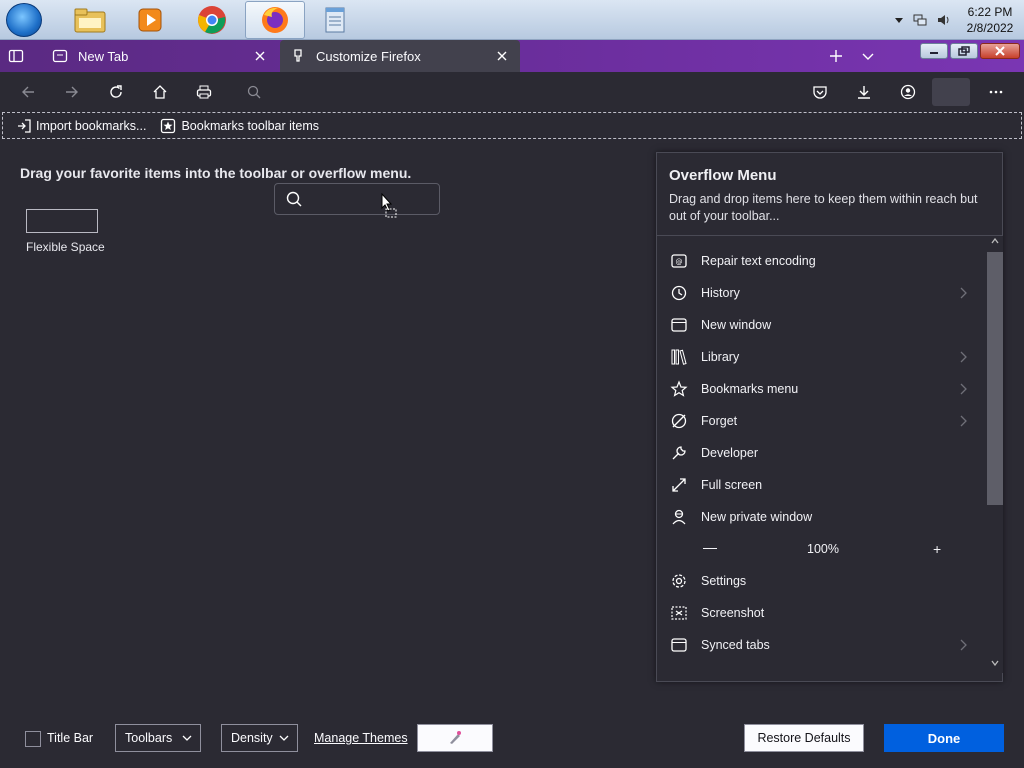  I want to click on start-button, so click(24, 20).